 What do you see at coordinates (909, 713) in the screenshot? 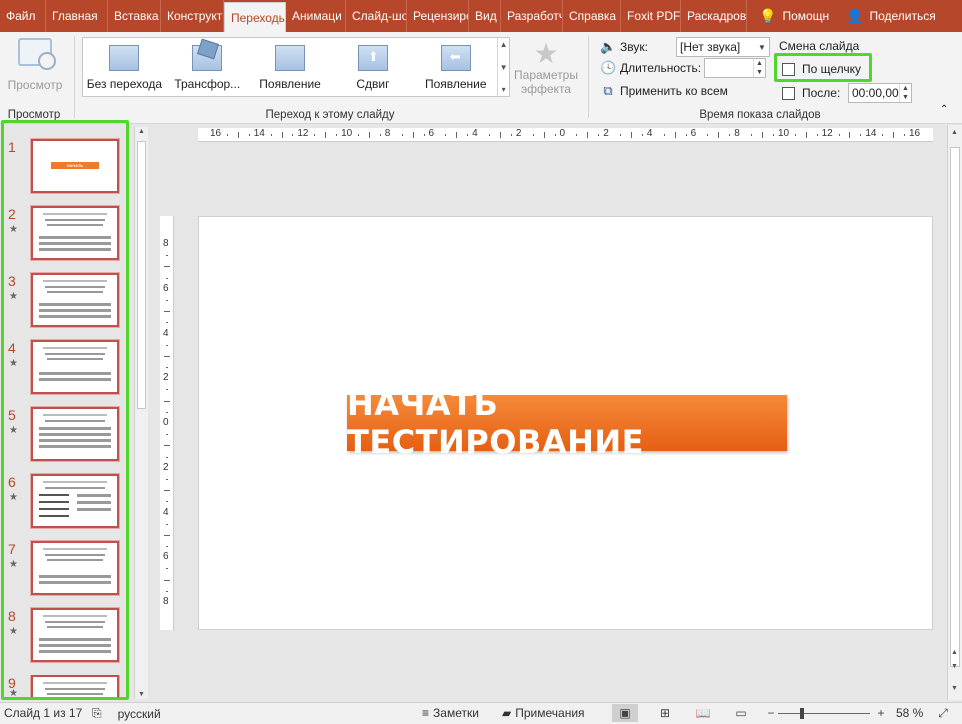
I see `zoom-level: 58 %` at bounding box center [909, 713].